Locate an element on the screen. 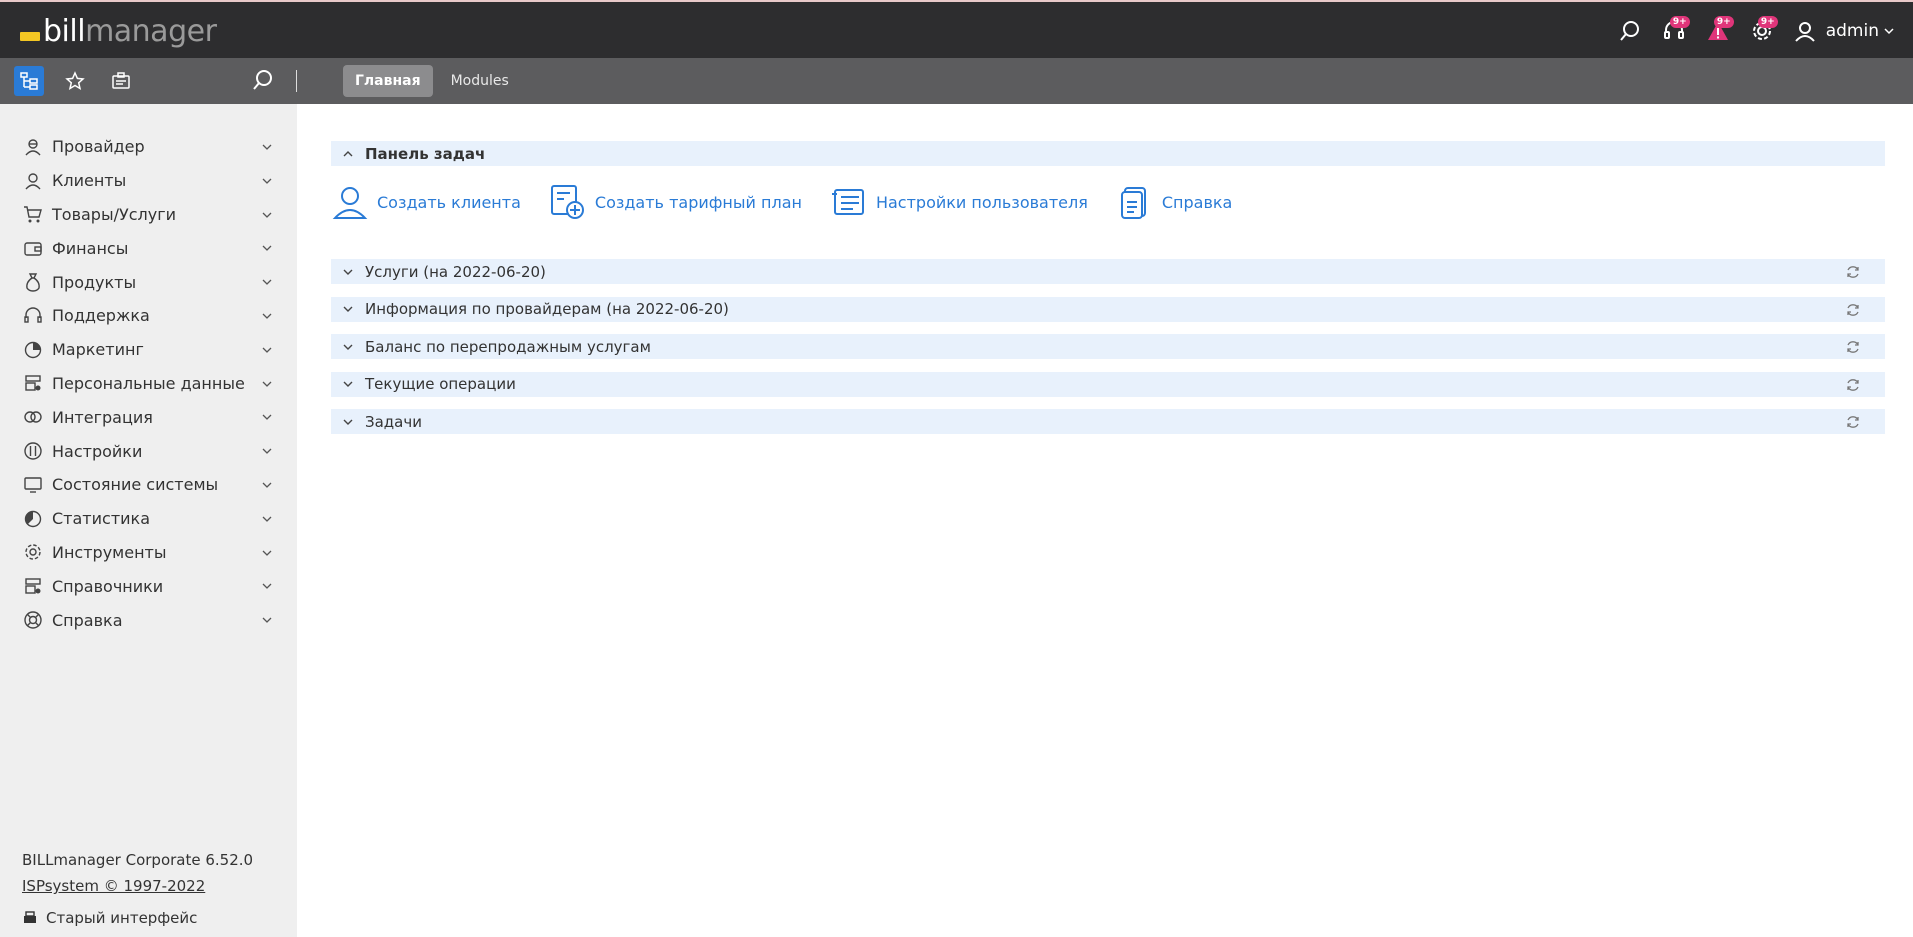 The width and height of the screenshot is (1913, 937). personal-data-icon is located at coordinates (33, 383).